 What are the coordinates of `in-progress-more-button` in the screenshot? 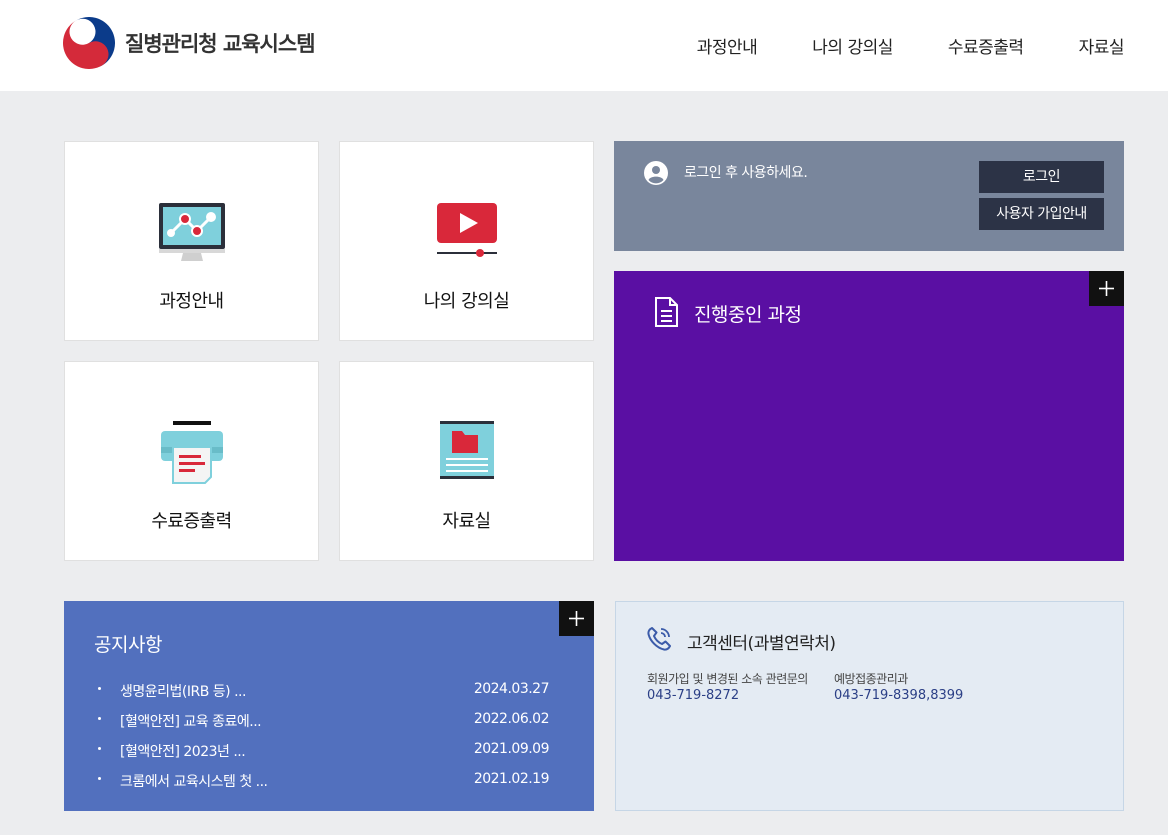 It's located at (1106, 288).